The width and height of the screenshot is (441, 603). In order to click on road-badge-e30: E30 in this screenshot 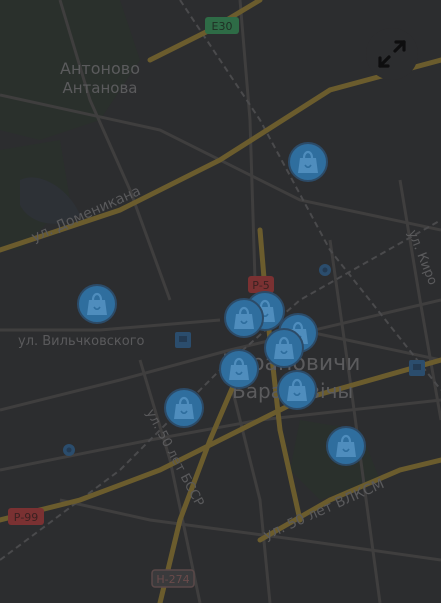, I will do `click(222, 25)`.